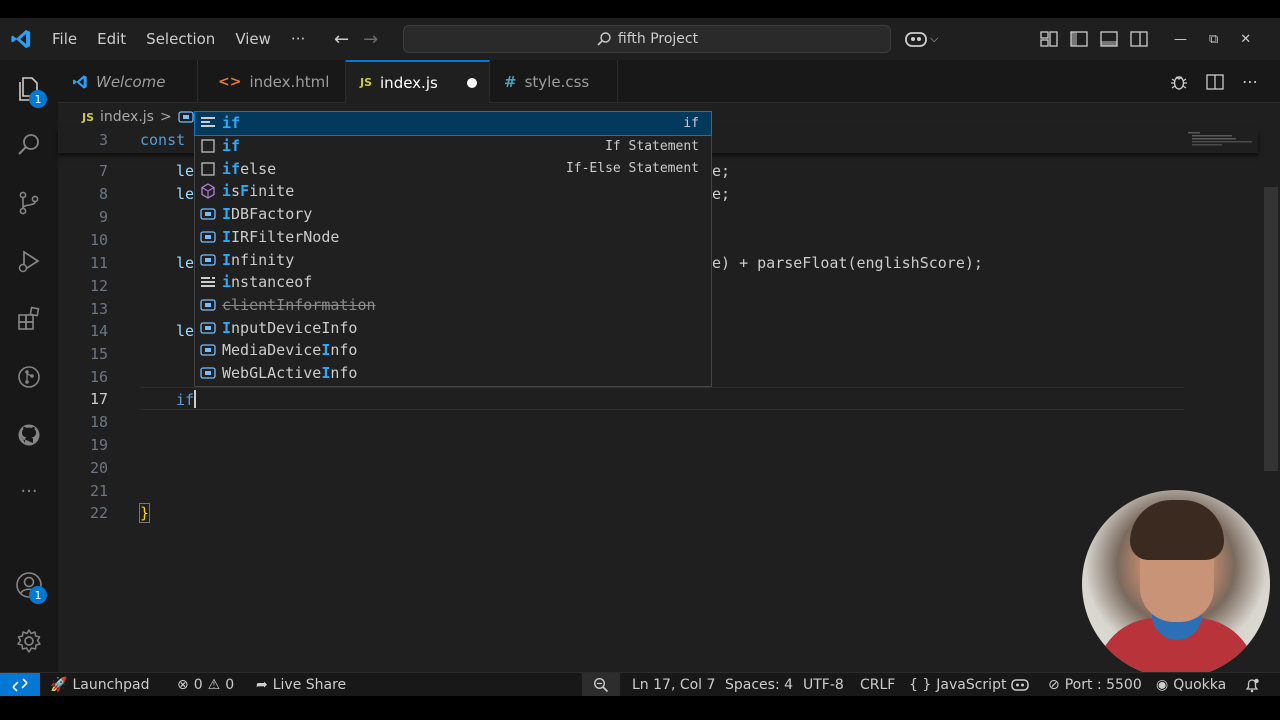  Describe the element at coordinates (453, 282) in the screenshot. I see `suggestion-item: instanceof` at that location.